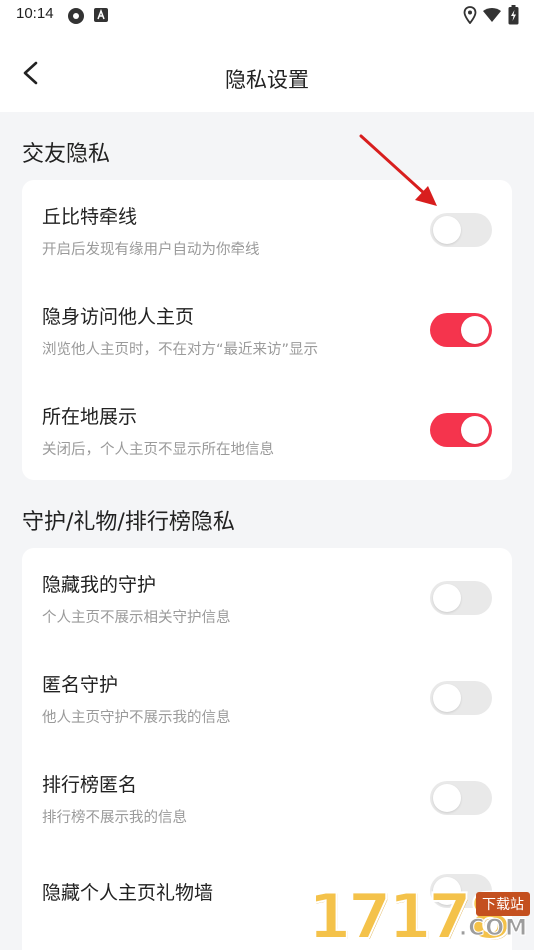 The height and width of the screenshot is (950, 534). I want to click on app-notification-icon, so click(76, 16).